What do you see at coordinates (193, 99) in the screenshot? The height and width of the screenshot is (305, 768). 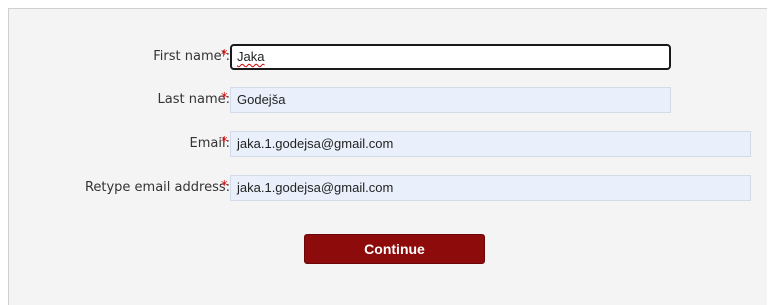 I see `last-name-label: Last name:` at bounding box center [193, 99].